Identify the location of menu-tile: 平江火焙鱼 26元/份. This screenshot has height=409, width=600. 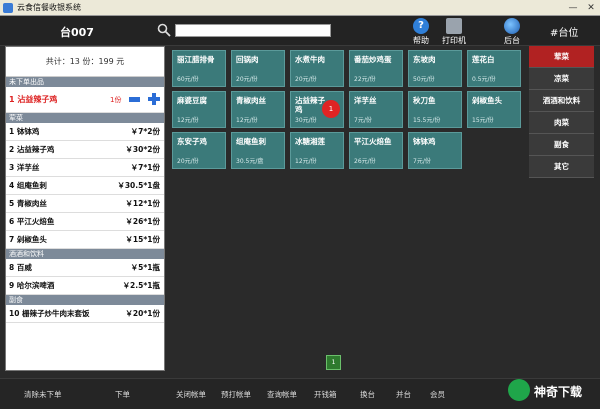
(376, 150).